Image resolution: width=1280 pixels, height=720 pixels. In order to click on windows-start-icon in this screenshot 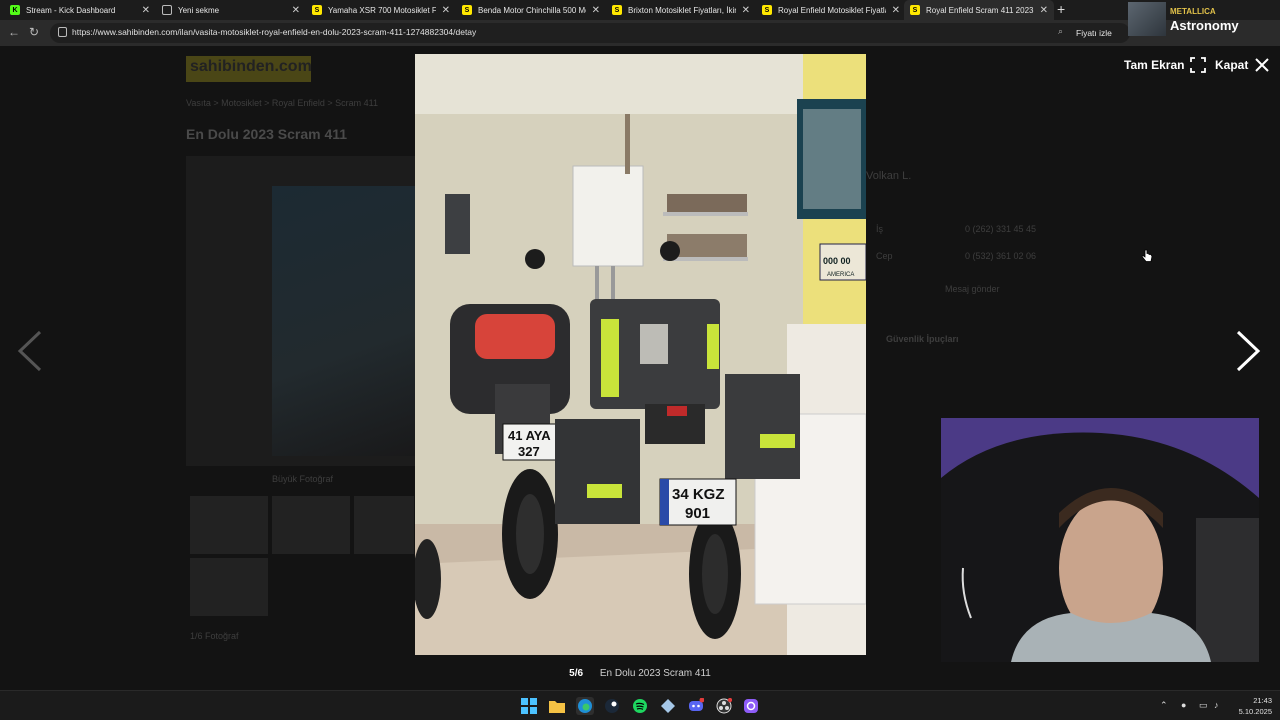, I will do `click(529, 706)`.